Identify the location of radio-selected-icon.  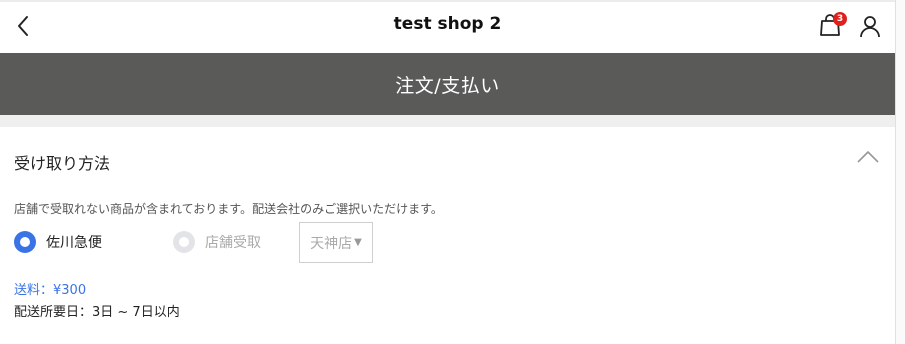
(25, 242).